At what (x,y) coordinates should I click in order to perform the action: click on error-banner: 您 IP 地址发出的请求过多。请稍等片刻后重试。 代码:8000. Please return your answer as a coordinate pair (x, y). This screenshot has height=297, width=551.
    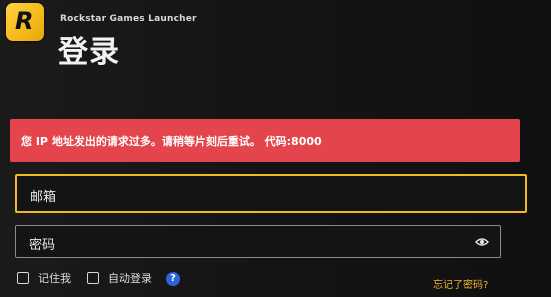
    Looking at the image, I should click on (265, 140).